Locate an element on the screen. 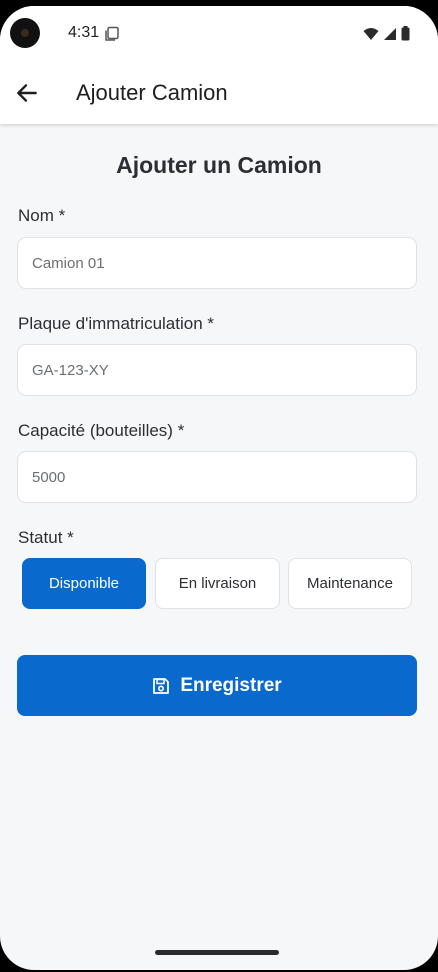 This screenshot has width=438, height=972. app-bar: Ajouter Camion is located at coordinates (219, 93).